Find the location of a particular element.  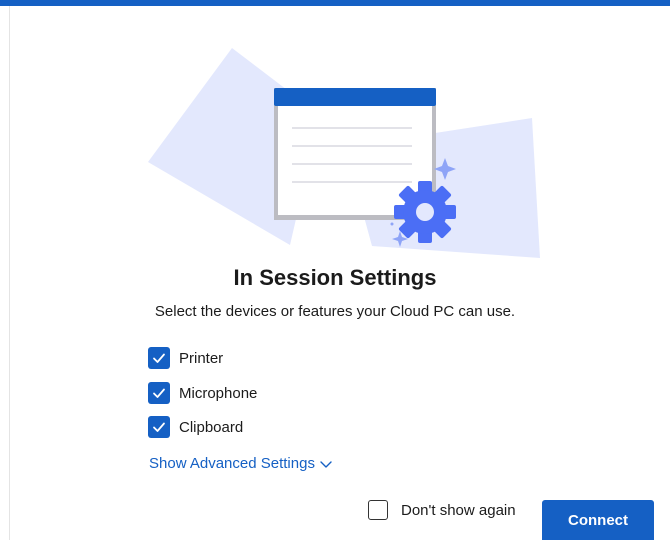

dont-show-again-checkbox is located at coordinates (378, 510).